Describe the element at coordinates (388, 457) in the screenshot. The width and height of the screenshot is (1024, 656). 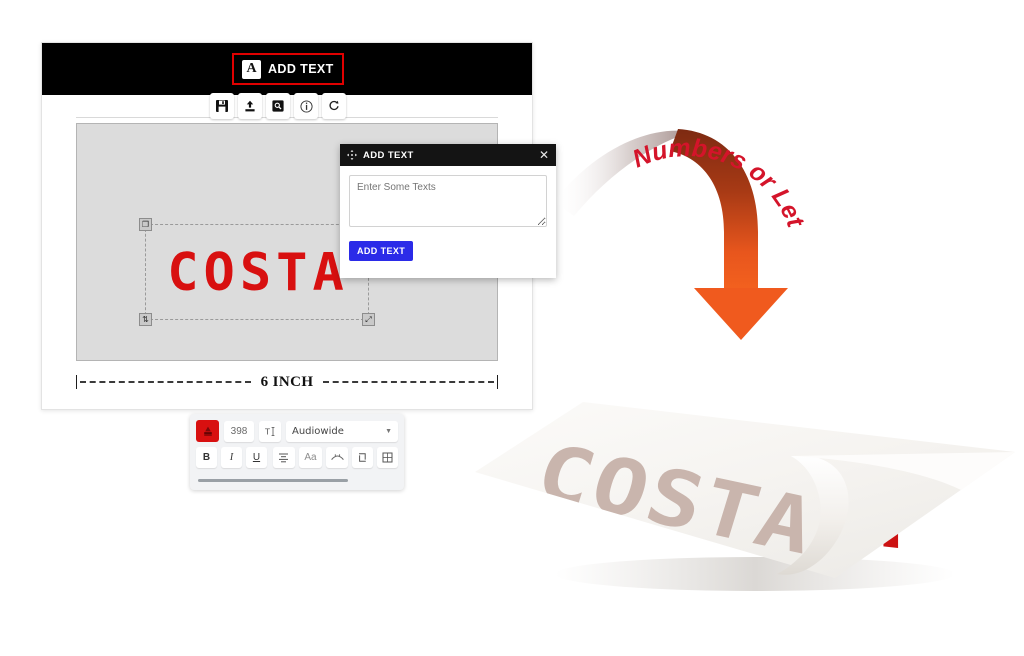
I see `grid-icon` at that location.